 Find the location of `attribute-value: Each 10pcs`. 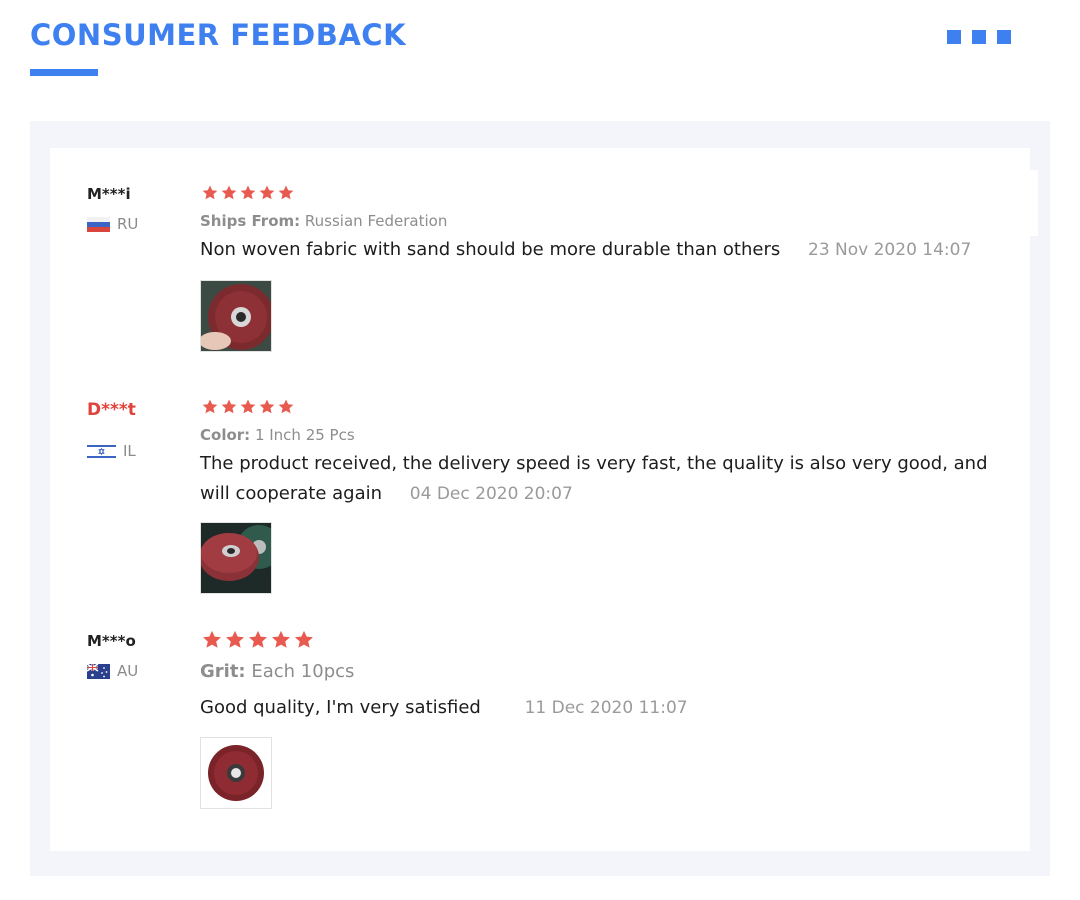

attribute-value: Each 10pcs is located at coordinates (303, 671).